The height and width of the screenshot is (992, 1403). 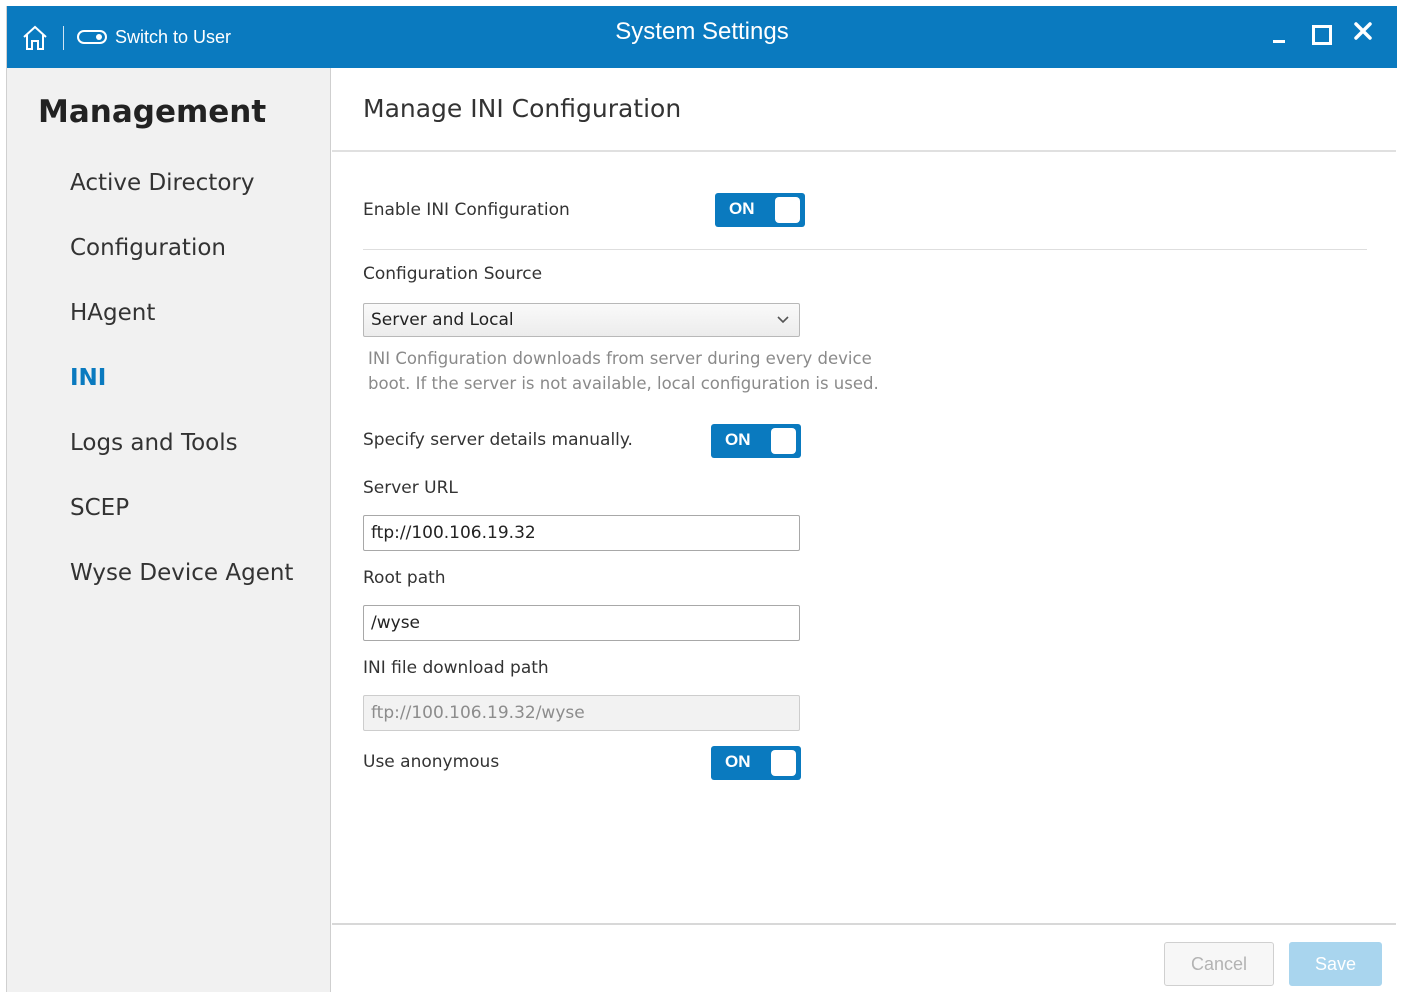 I want to click on manual-server-toggle: ON, so click(x=756, y=441).